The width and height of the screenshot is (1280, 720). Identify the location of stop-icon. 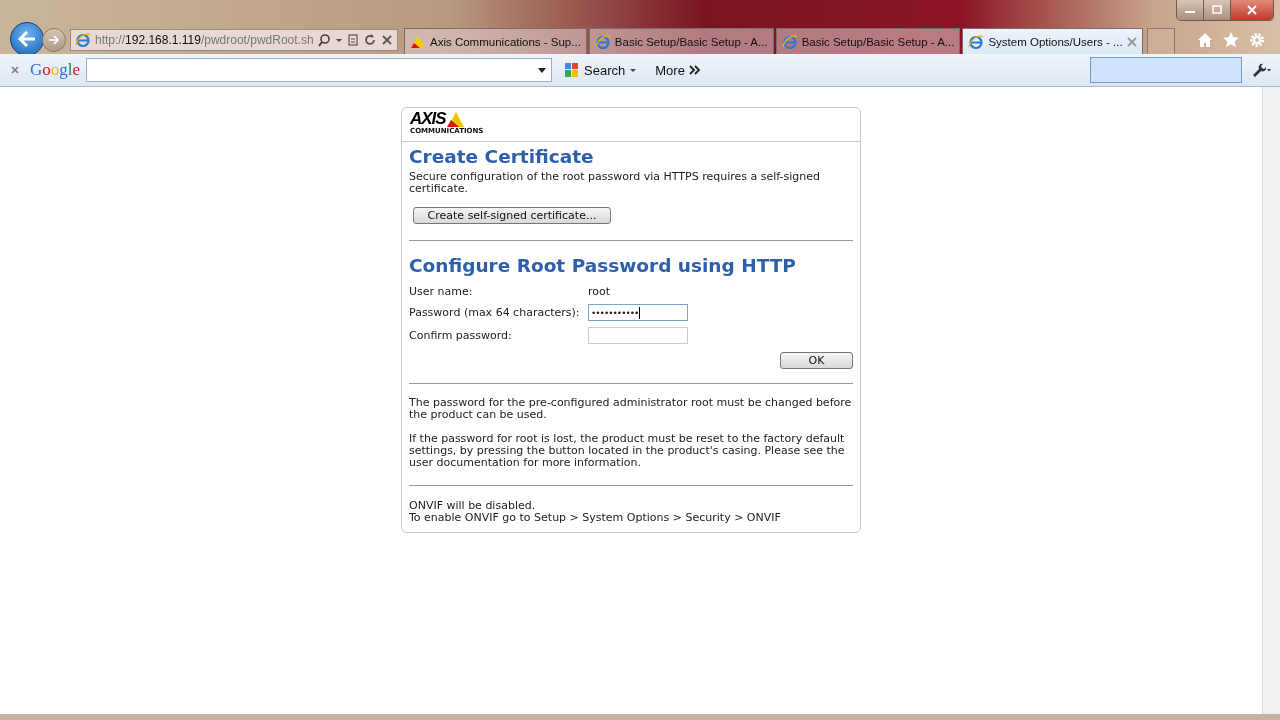
(387, 40).